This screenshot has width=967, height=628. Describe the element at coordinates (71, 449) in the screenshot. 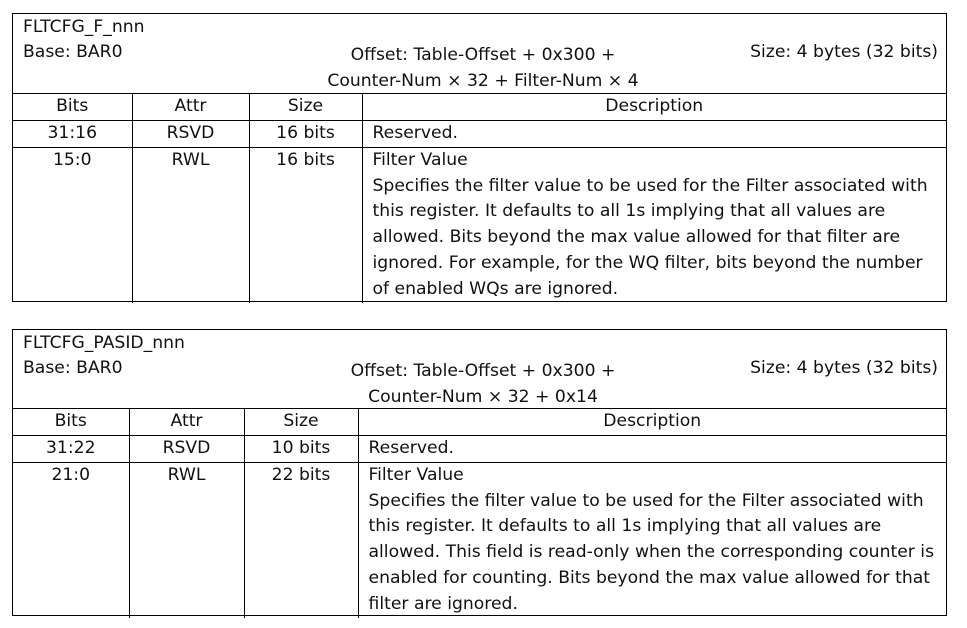

I see `bits-cell: 31:22` at that location.